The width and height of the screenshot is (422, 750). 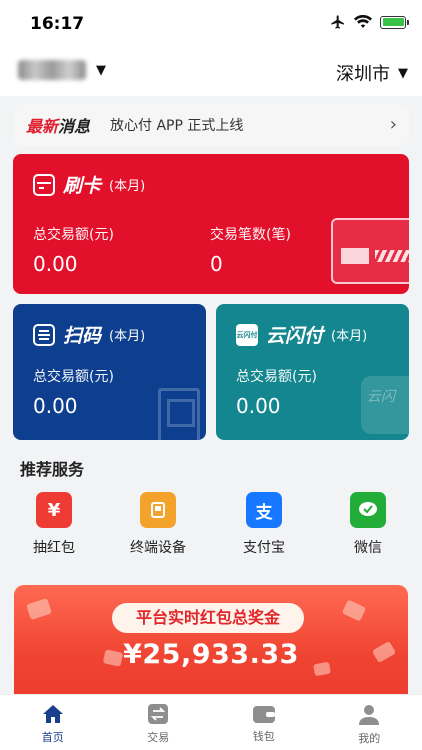 What do you see at coordinates (73, 235) in the screenshot?
I see `swipe-amount-label: 总交易额(元)` at bounding box center [73, 235].